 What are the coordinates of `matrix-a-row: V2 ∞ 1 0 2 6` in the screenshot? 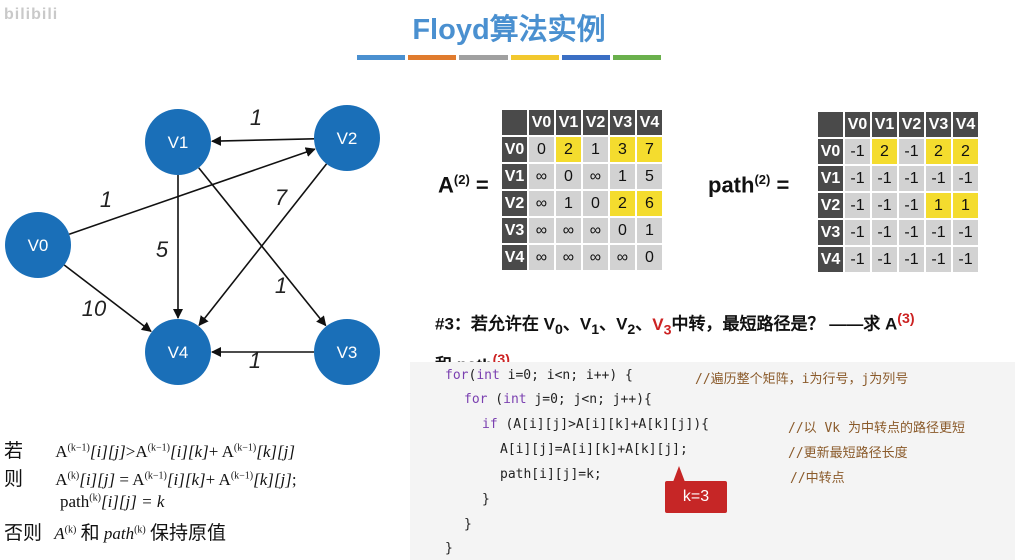 It's located at (582, 203).